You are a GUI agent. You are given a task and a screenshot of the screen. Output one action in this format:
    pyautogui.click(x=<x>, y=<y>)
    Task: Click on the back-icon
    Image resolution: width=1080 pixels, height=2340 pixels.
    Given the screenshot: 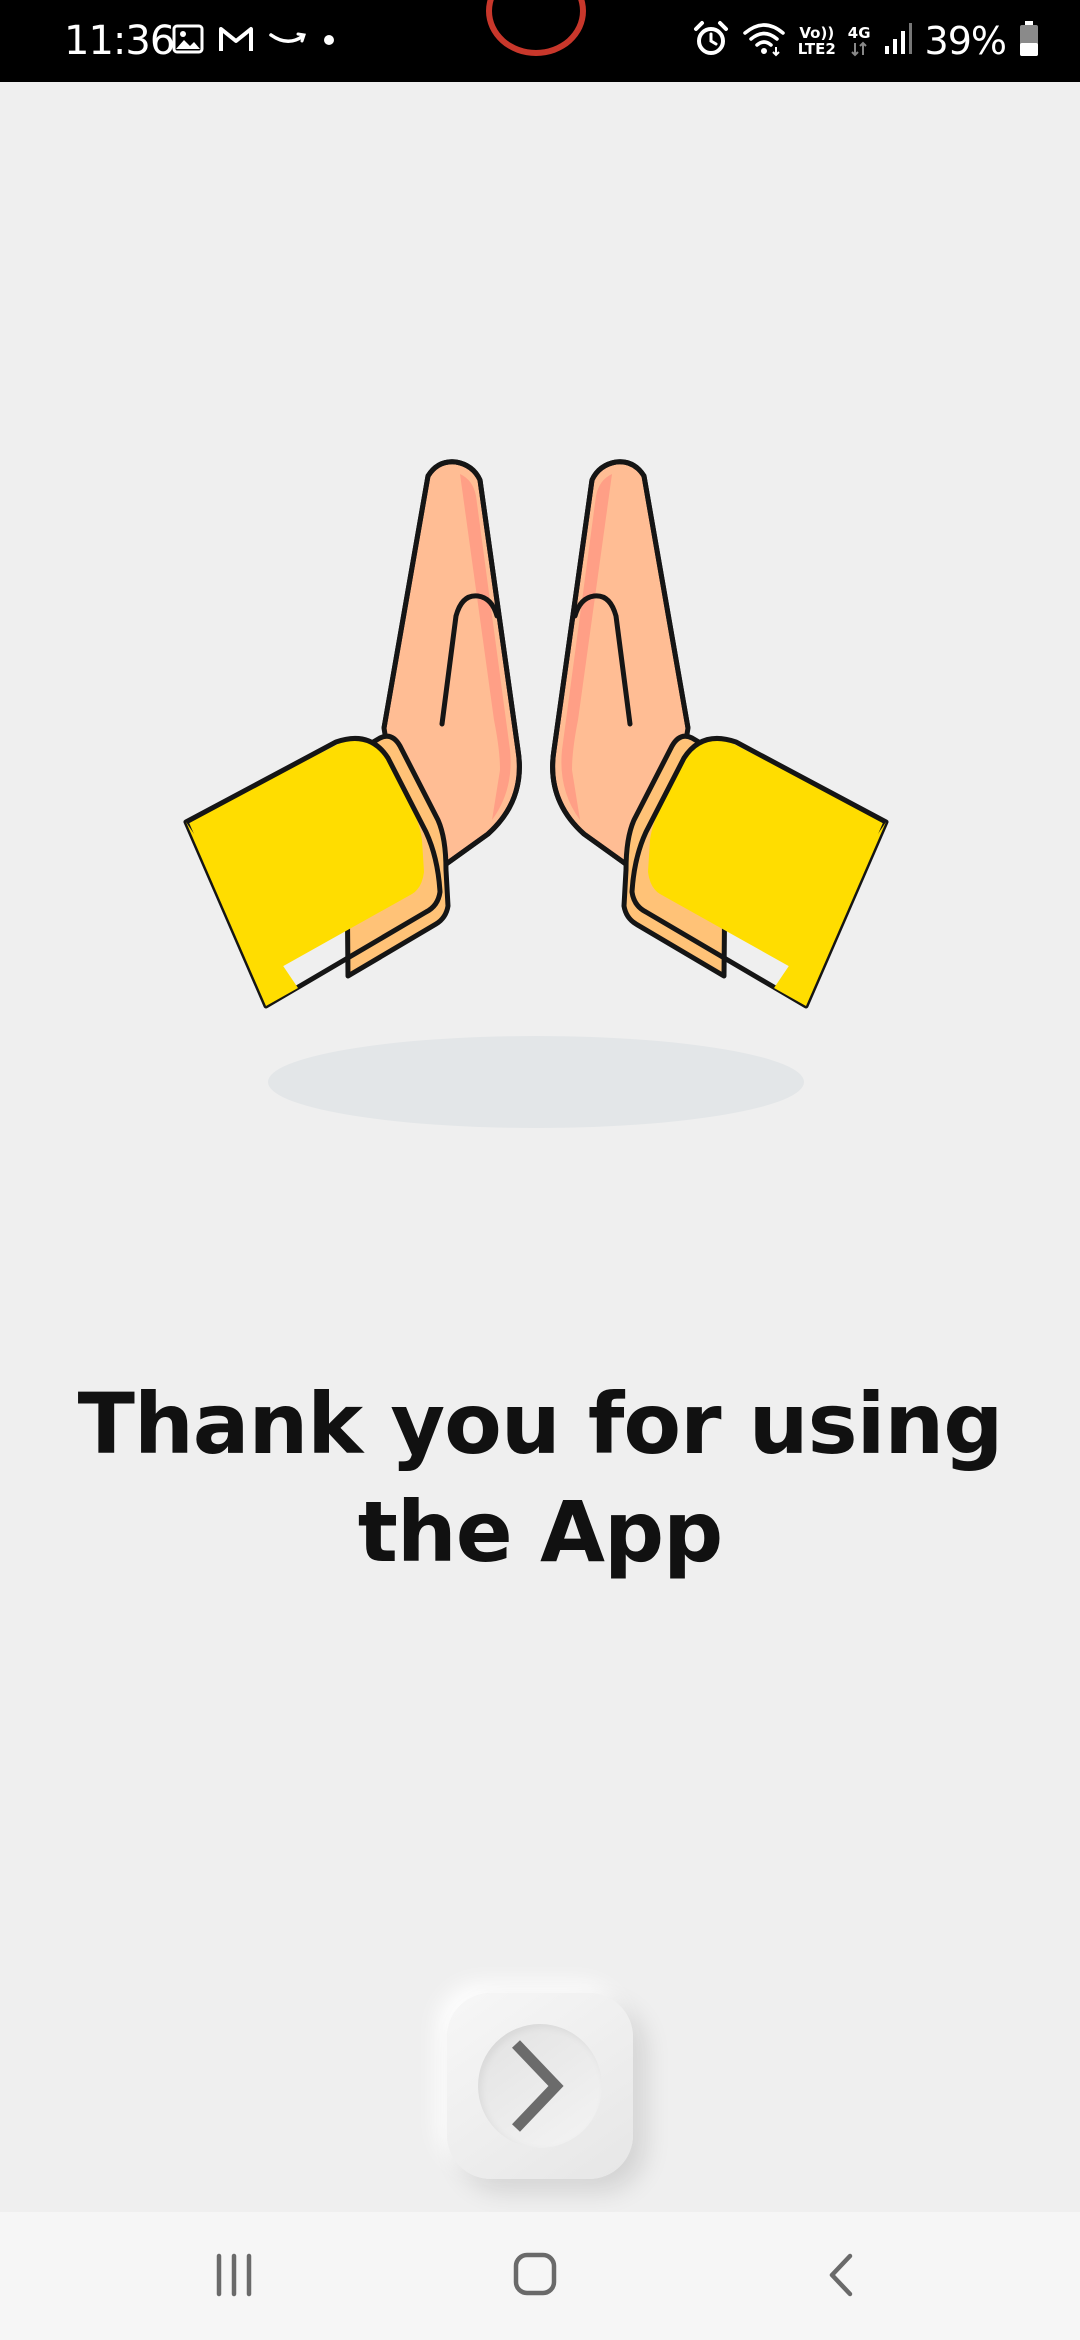 What is the action you would take?
    pyautogui.click(x=841, y=2275)
    